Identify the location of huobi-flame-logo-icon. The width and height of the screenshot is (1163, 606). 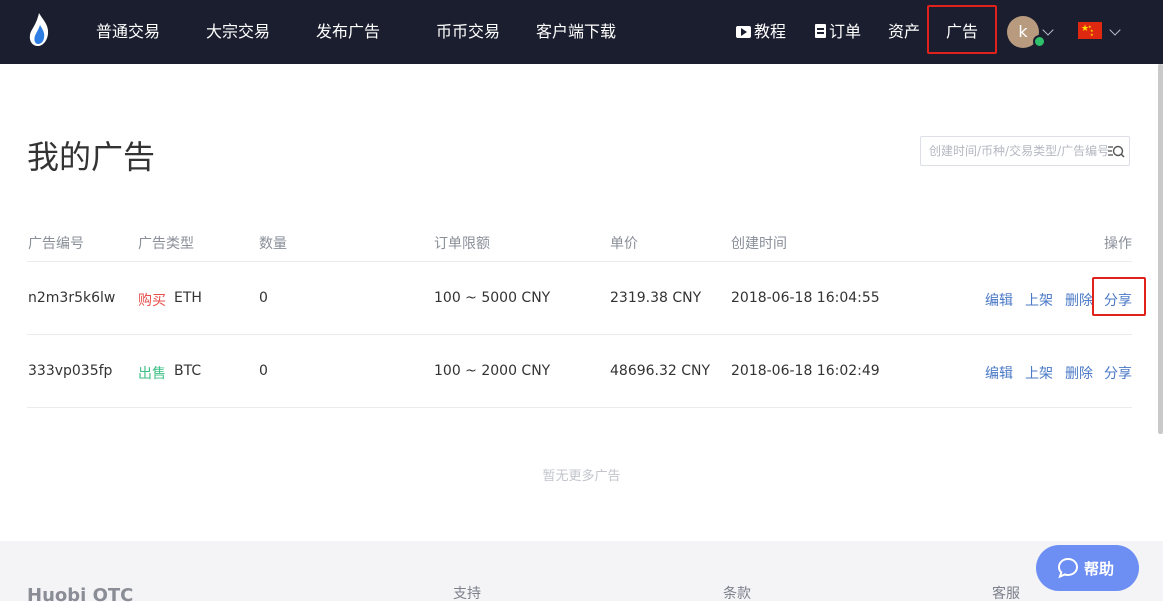
(39, 30).